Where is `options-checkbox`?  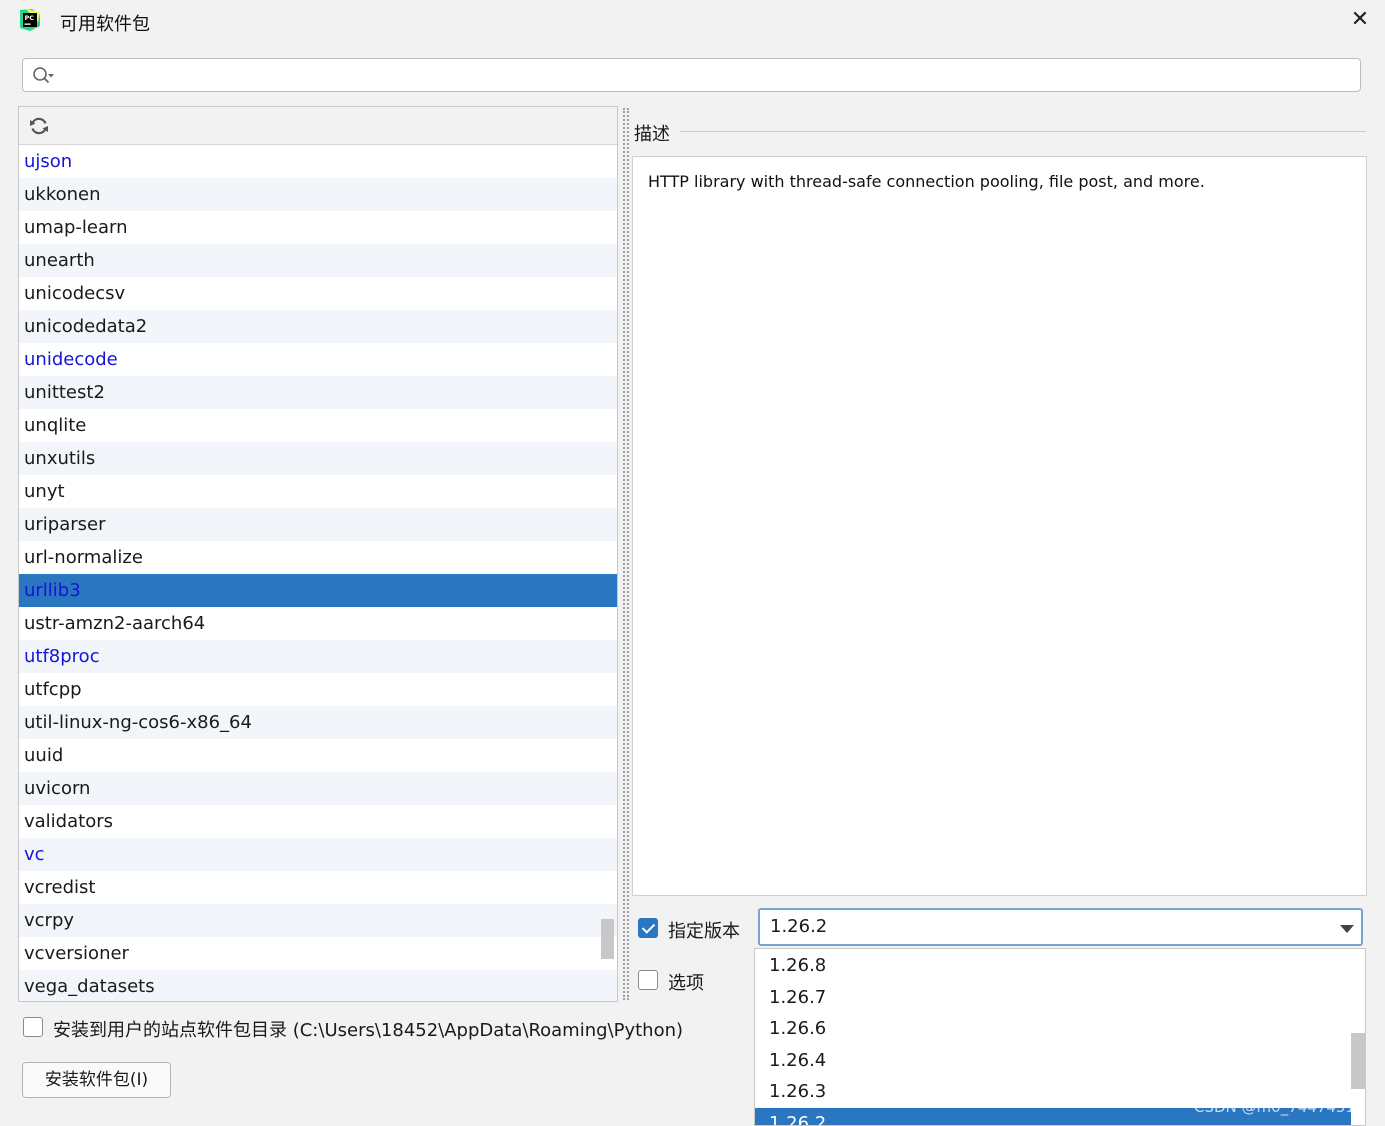 options-checkbox is located at coordinates (648, 980).